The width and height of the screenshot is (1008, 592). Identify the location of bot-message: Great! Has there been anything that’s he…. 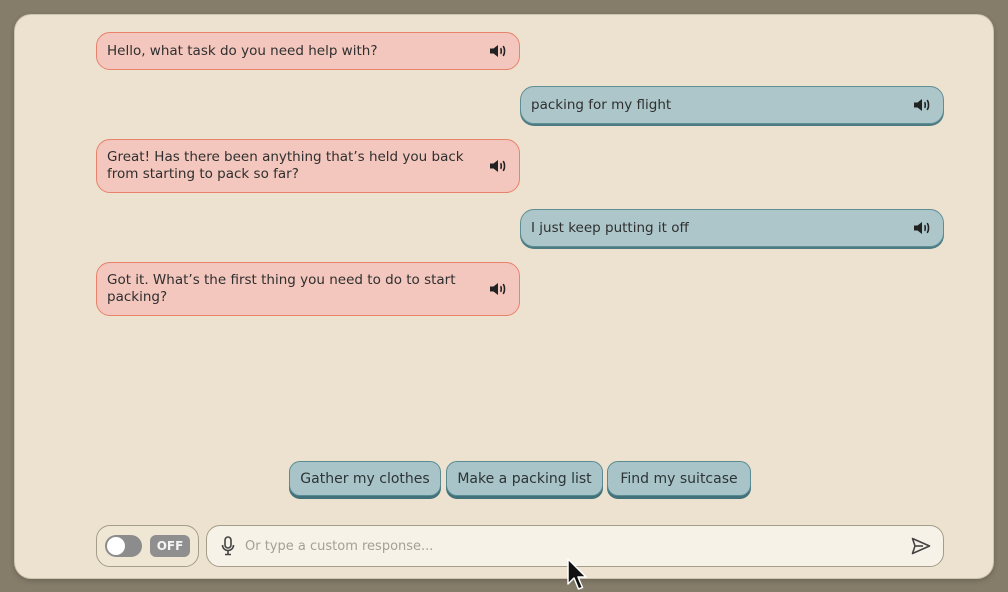
(308, 166).